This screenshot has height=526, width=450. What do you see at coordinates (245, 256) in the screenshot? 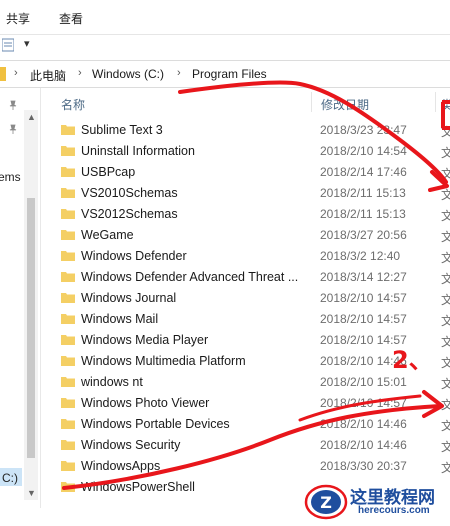
I see `file-row: Windows Defender 2018/3/2 12:40 文` at bounding box center [245, 256].